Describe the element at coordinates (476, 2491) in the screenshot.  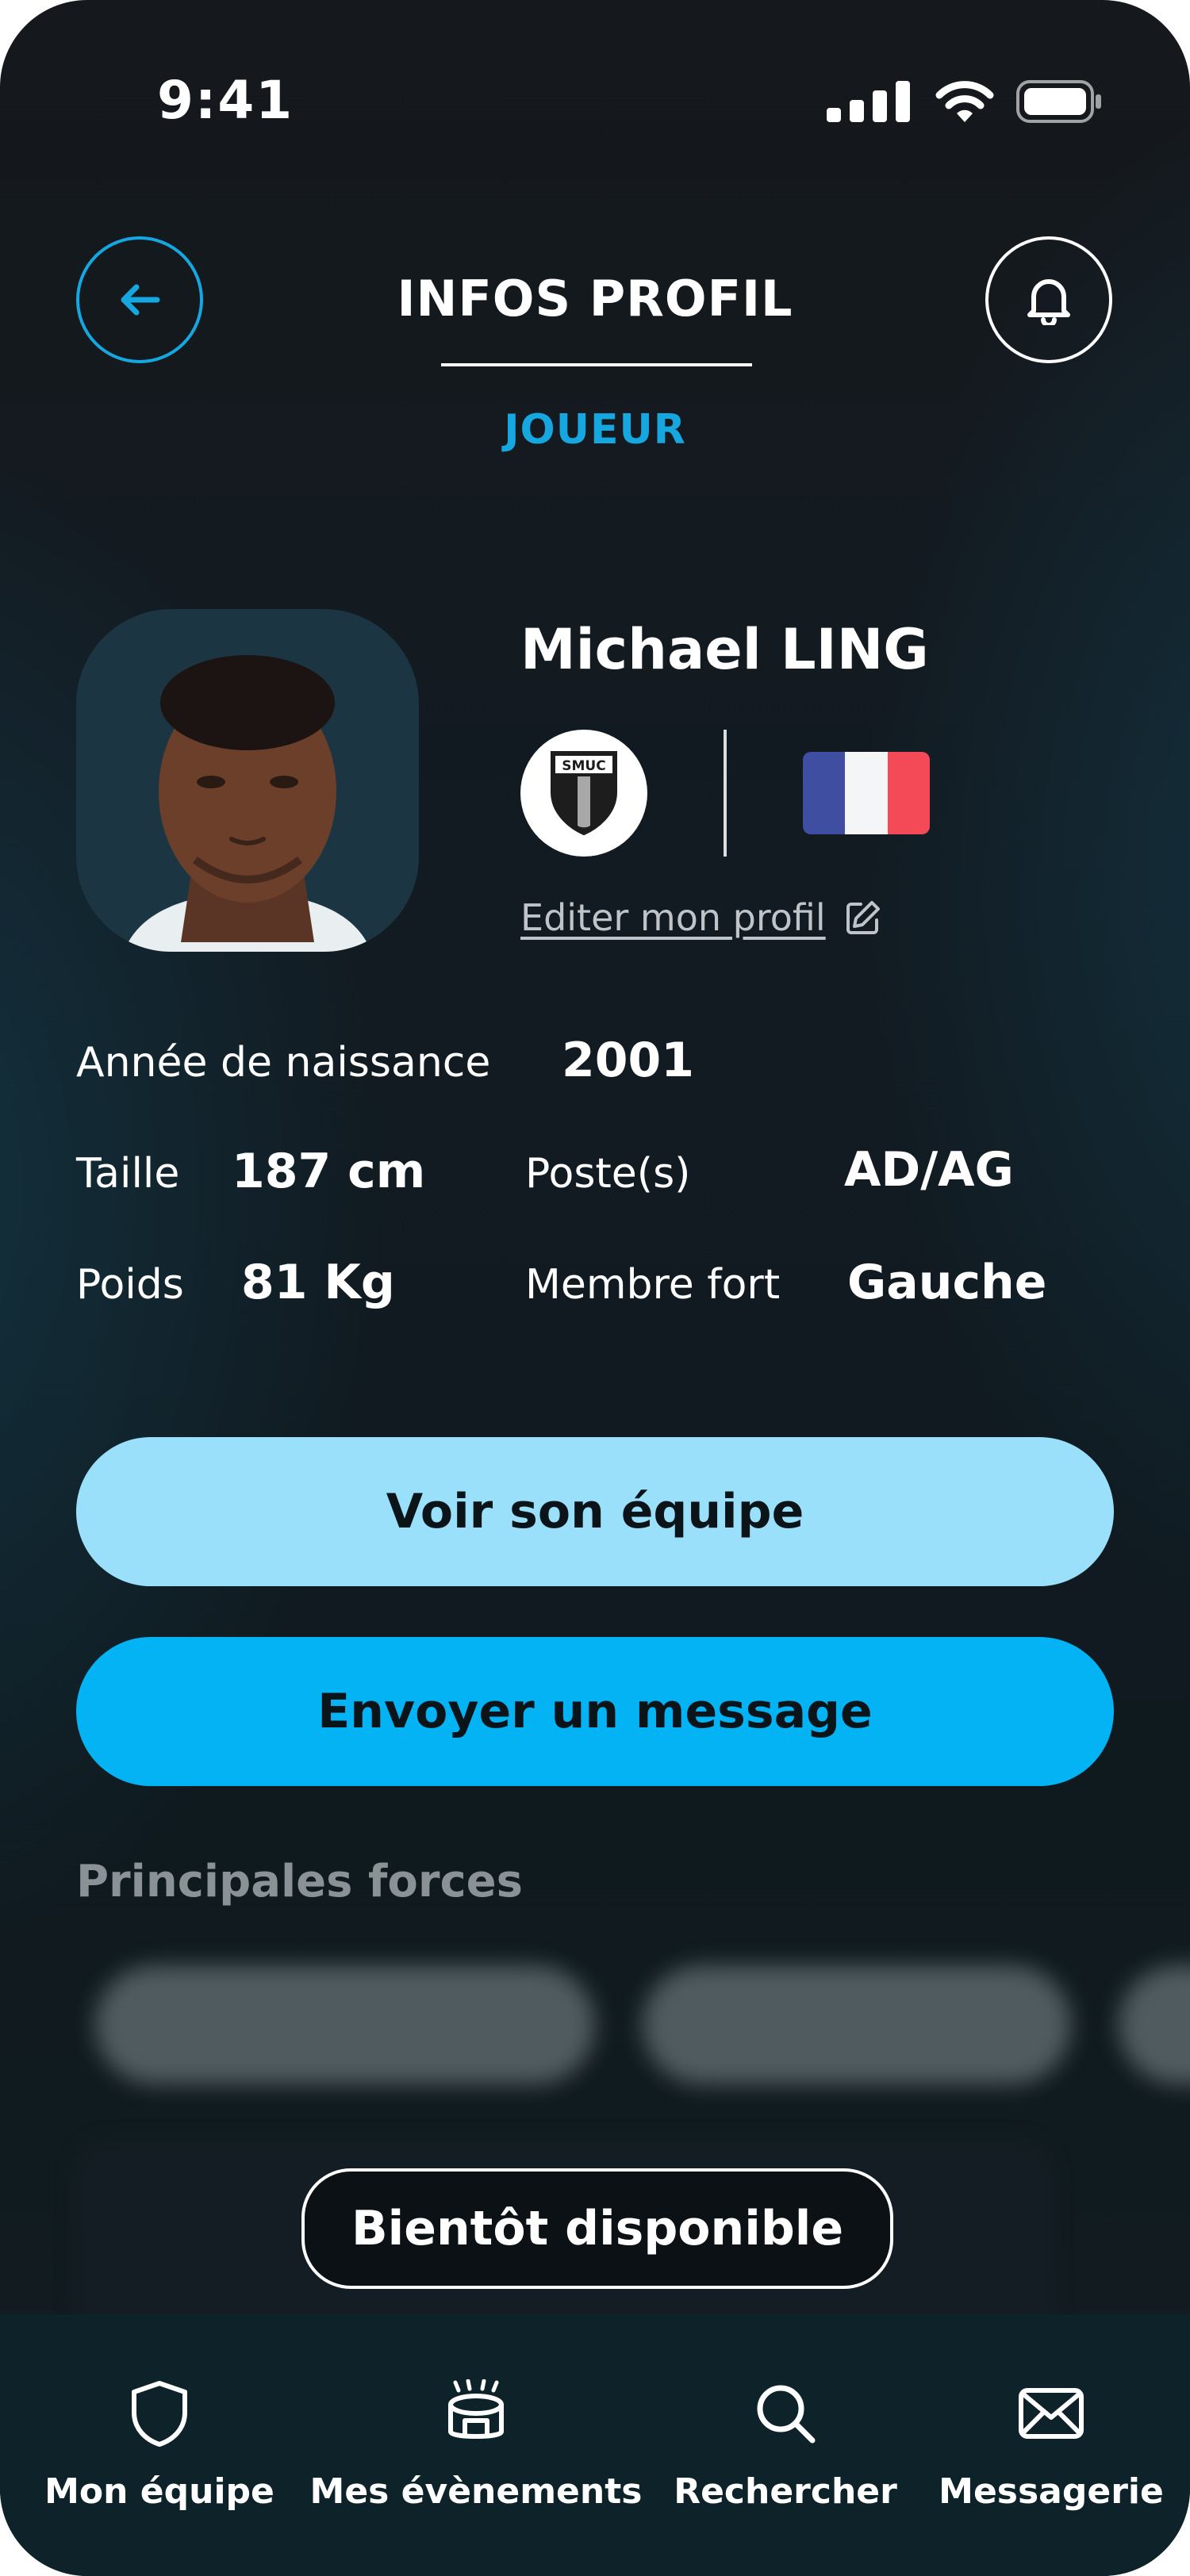
I see `nav-label: Mes évènements` at that location.